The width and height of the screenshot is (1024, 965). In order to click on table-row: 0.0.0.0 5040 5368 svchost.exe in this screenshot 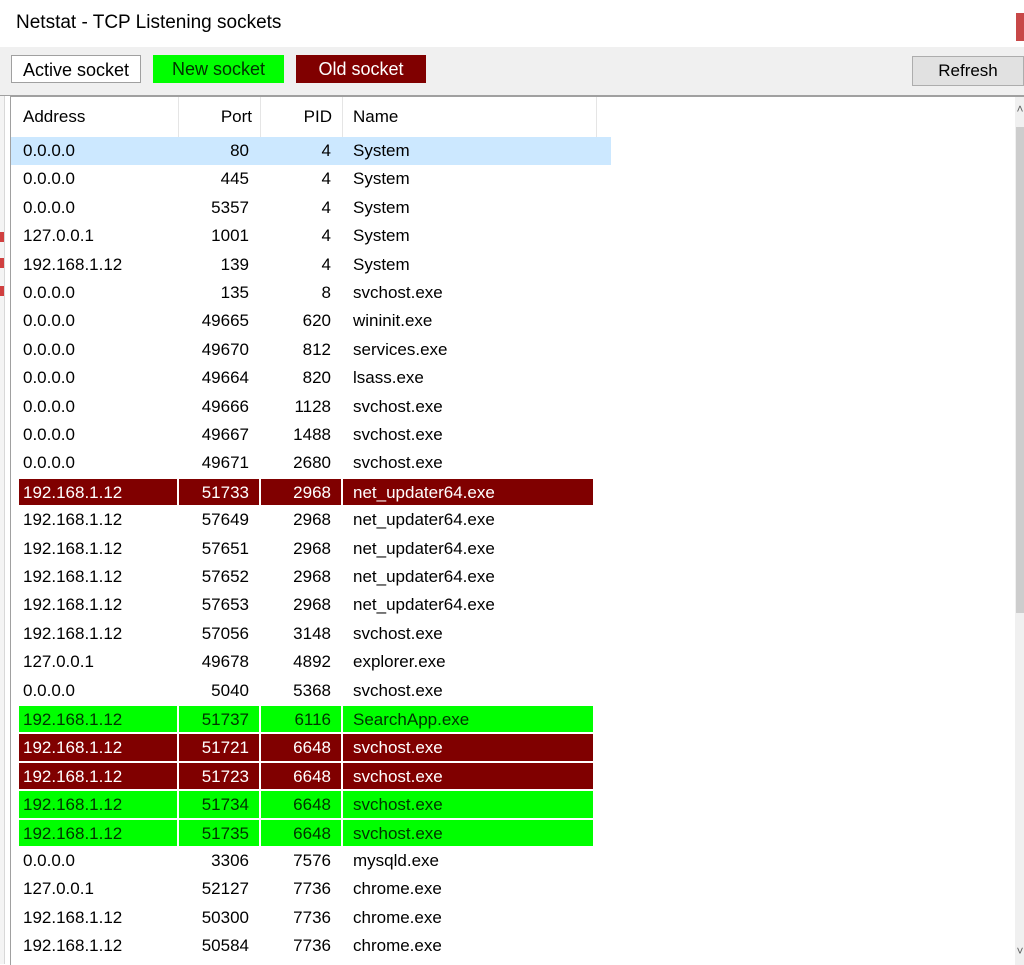, I will do `click(311, 691)`.